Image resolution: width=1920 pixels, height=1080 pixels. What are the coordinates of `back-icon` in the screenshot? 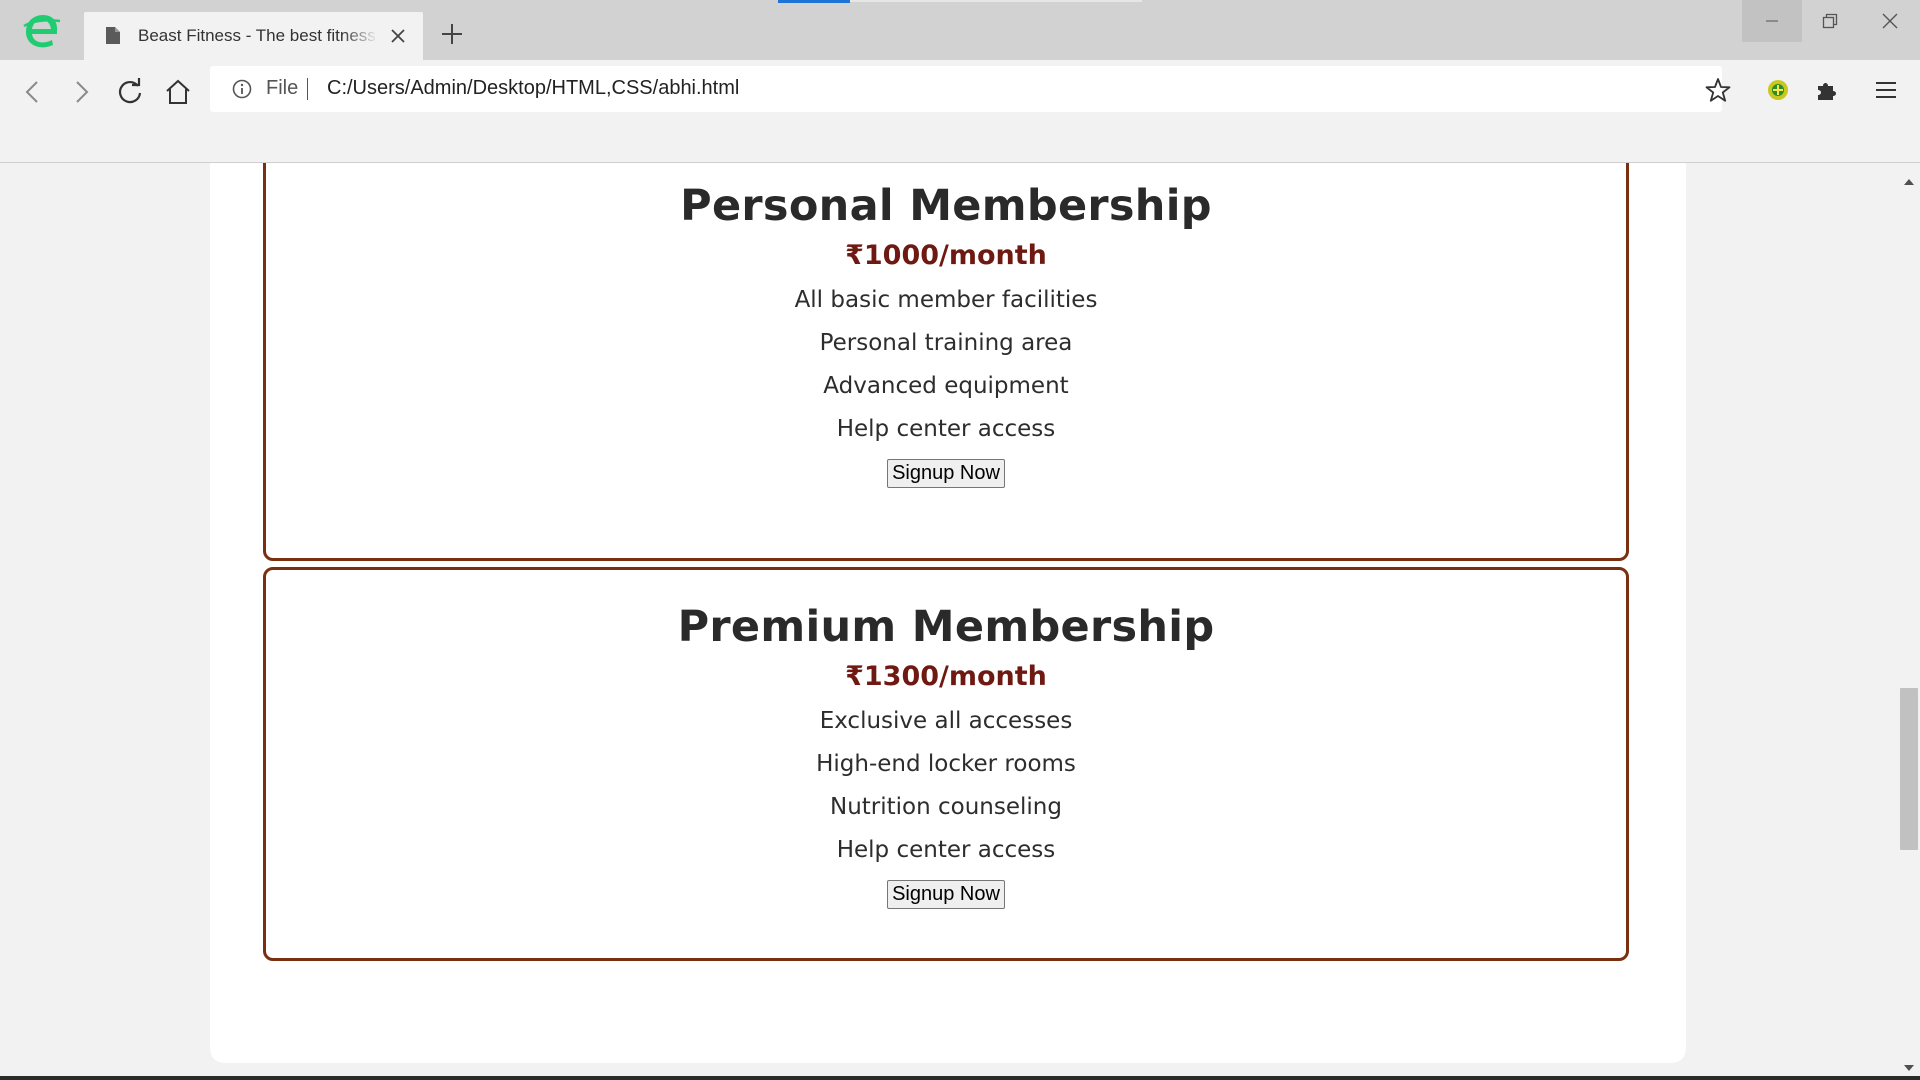 It's located at (31, 92).